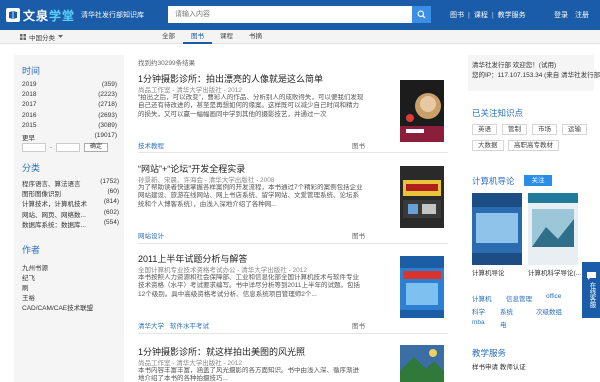 The height and width of the screenshot is (382, 600). What do you see at coordinates (255, 37) in the screenshot?
I see `tab-excerpts: 书摘` at bounding box center [255, 37].